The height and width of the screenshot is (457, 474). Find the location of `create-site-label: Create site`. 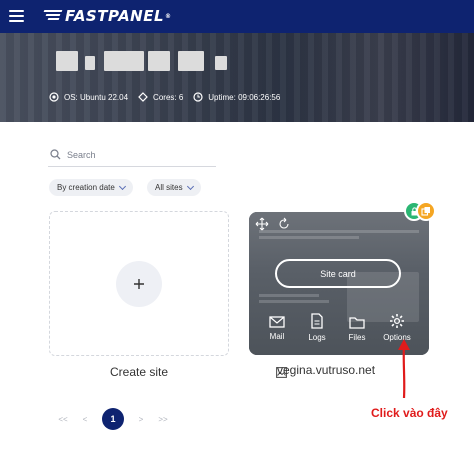

create-site-label: Create site is located at coordinates (139, 372).